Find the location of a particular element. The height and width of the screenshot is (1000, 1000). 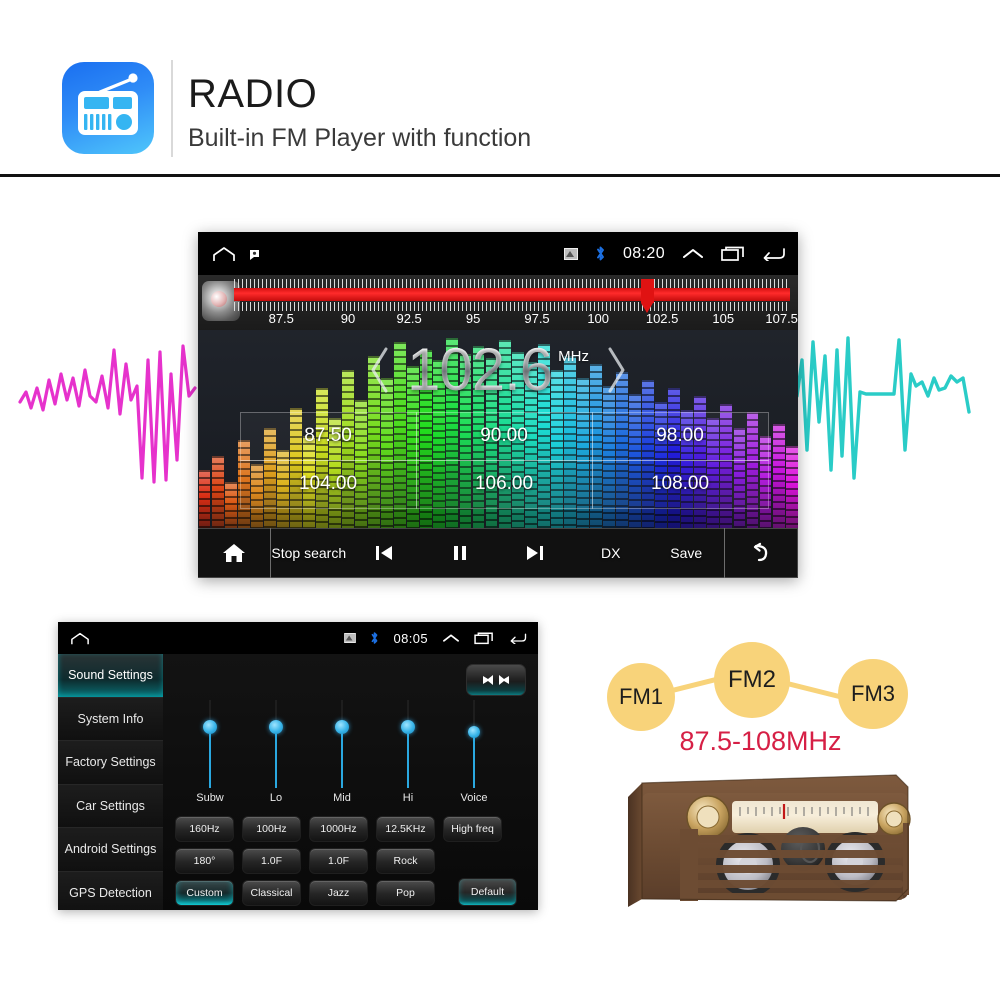

frequency-tuner: 87.5 90 92.5 95 97.5 100 102.5 105 107.5 is located at coordinates (498, 302).